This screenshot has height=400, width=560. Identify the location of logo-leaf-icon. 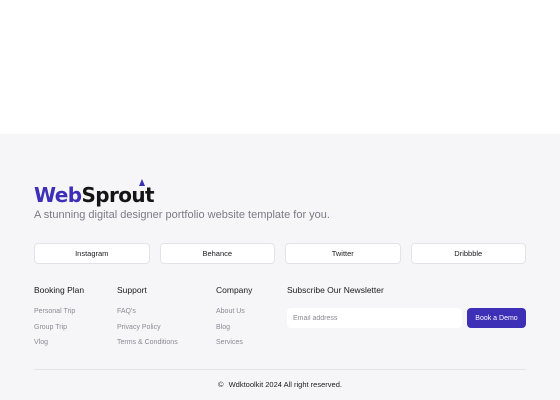
(142, 182).